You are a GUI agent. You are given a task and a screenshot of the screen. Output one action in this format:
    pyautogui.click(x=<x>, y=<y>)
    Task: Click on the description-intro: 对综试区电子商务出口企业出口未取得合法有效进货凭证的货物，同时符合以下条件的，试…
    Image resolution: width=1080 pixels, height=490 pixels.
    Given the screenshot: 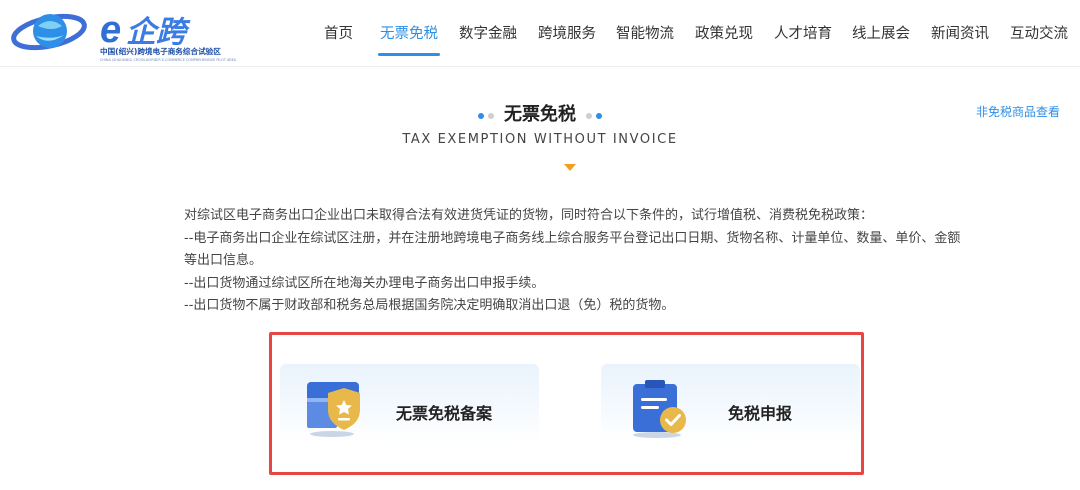 What is the action you would take?
    pyautogui.click(x=529, y=215)
    